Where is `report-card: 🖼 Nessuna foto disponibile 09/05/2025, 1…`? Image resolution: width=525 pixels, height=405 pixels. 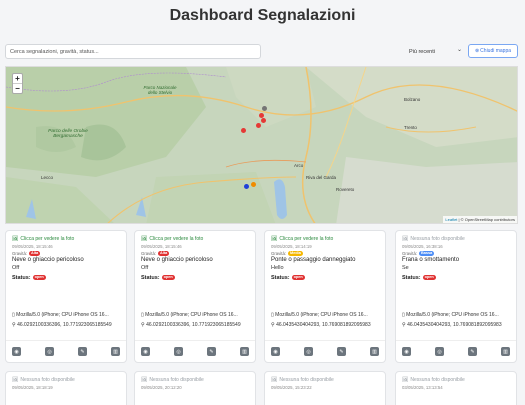
report-card: 🖼 Nessuna foto disponibile 09/05/2025, 1… is located at coordinates (66, 388).